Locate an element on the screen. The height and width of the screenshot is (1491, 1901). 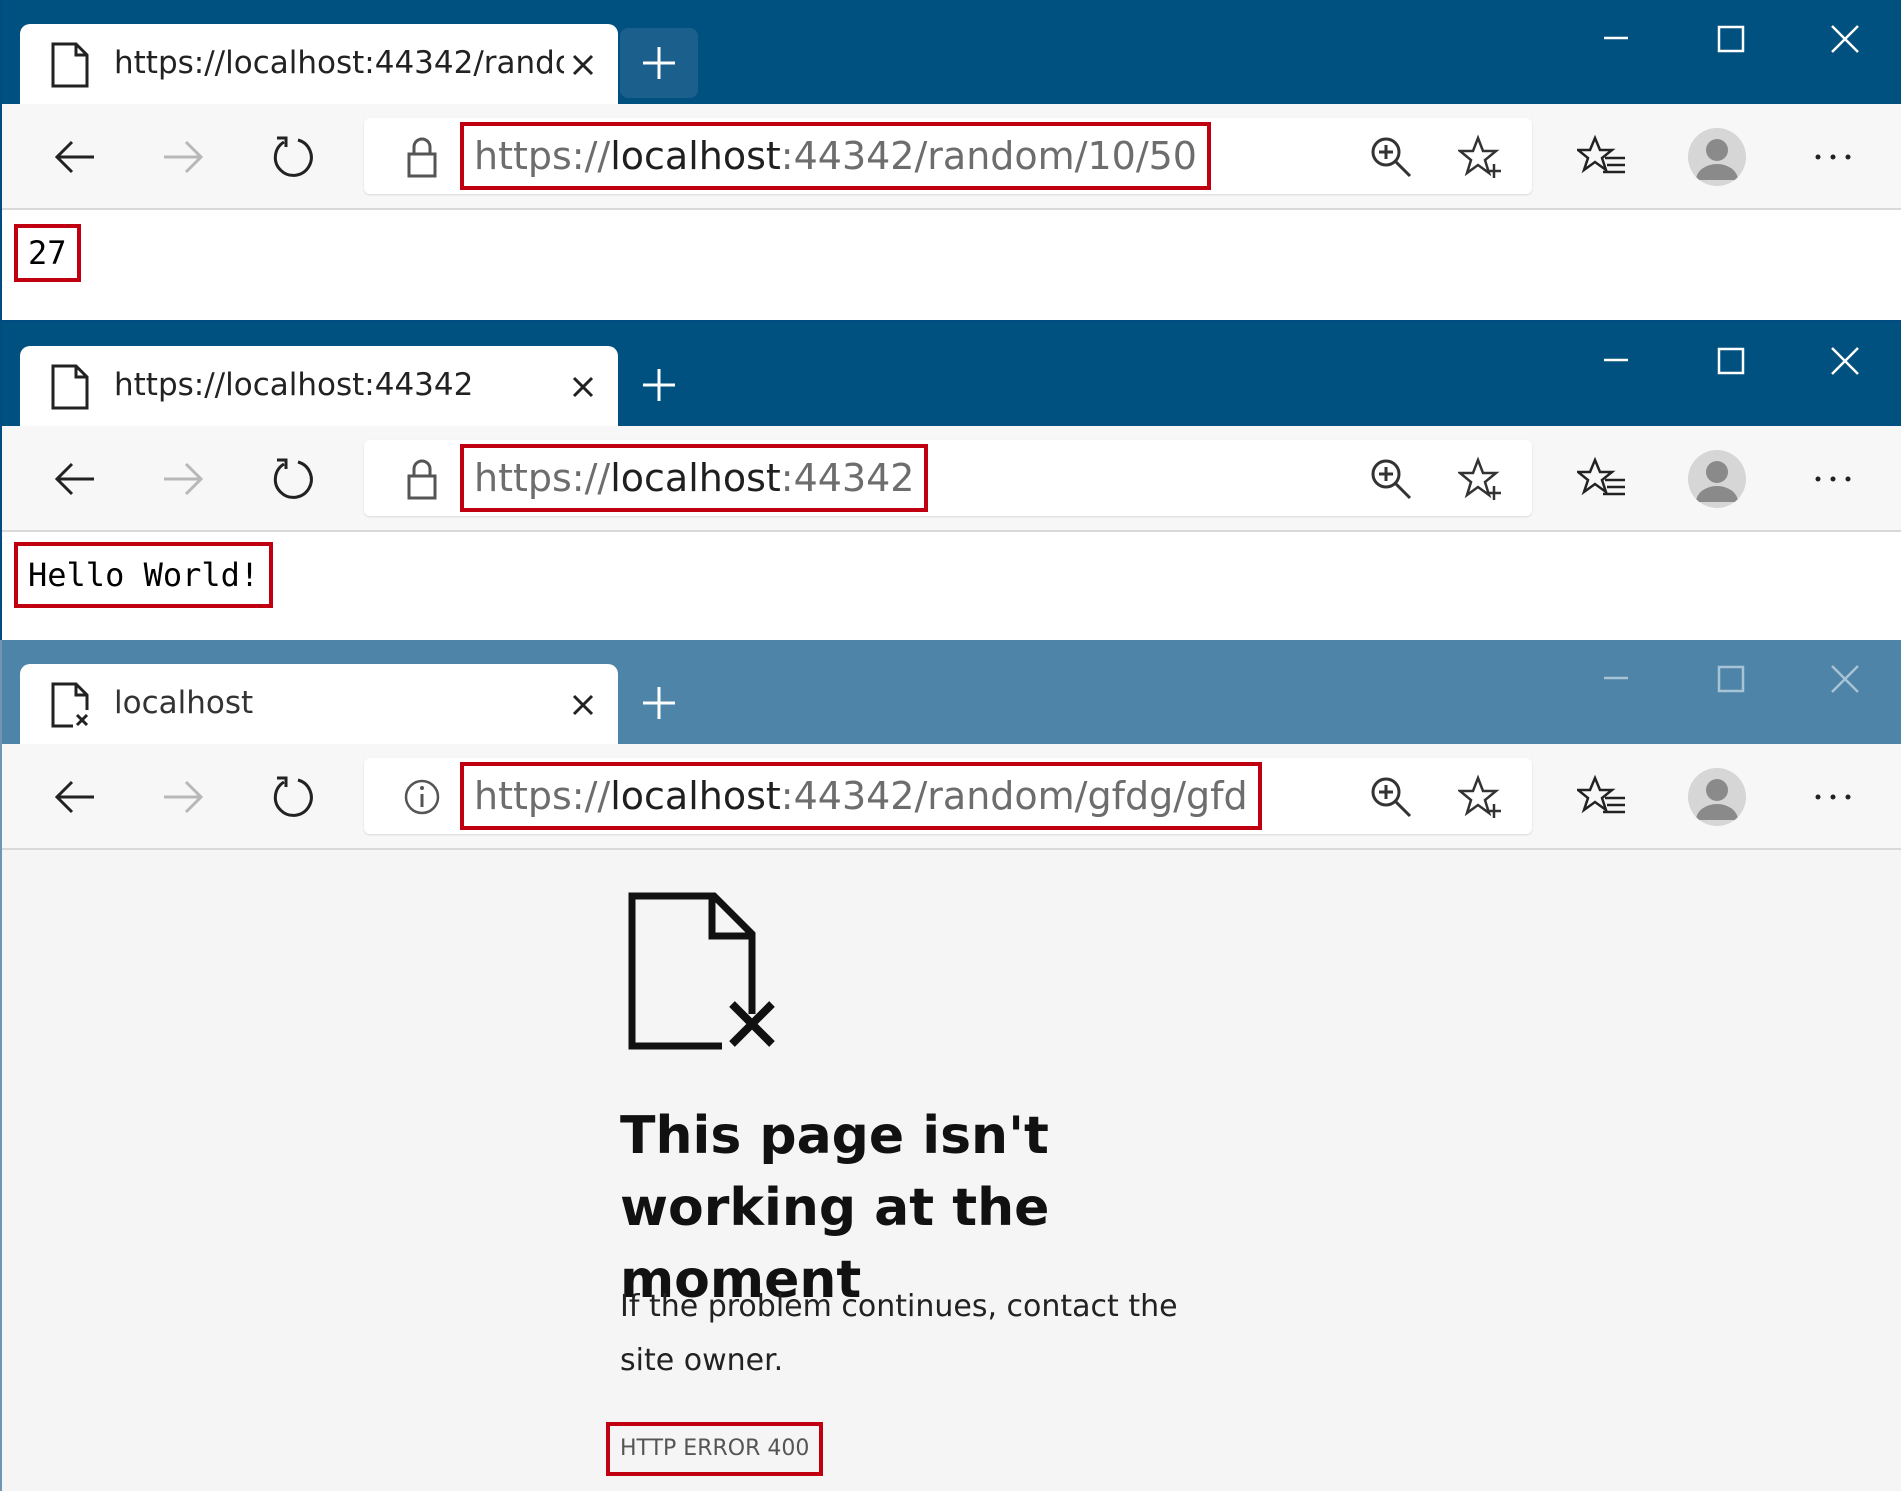
page-content: 27 is located at coordinates (951, 265).